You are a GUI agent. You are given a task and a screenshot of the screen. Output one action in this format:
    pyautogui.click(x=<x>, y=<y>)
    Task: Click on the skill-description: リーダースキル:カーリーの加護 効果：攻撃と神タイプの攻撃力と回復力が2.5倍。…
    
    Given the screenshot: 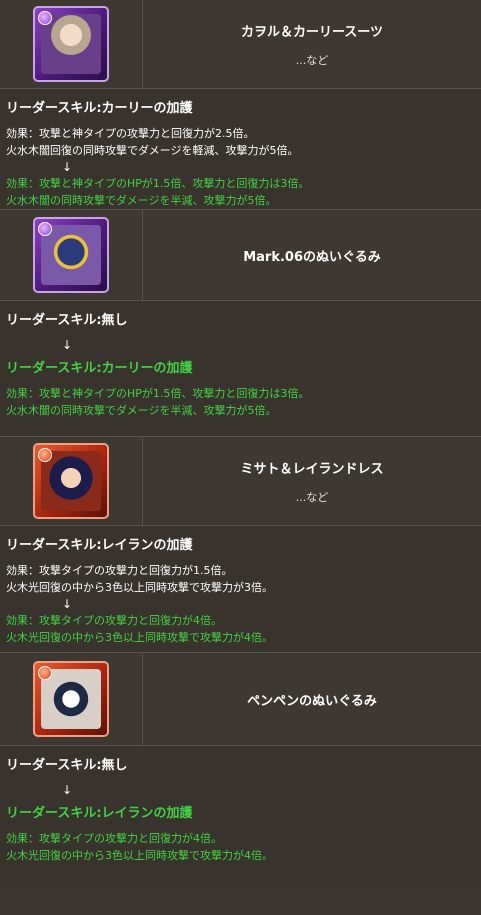 What is the action you would take?
    pyautogui.click(x=240, y=149)
    